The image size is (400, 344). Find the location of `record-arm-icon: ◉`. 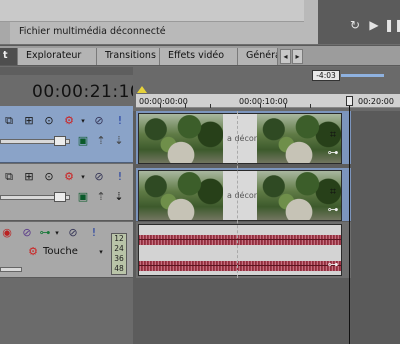

record-arm-icon: ◉ is located at coordinates (7, 233).